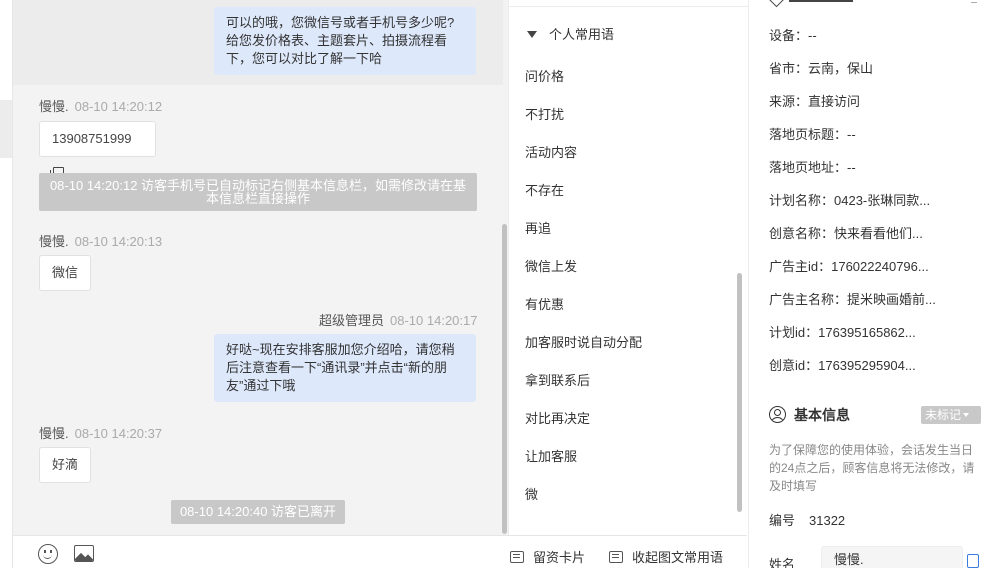 The width and height of the screenshot is (998, 568). Describe the element at coordinates (583, 341) in the screenshot. I see `phrase-item: 加客服时说自动分配` at that location.